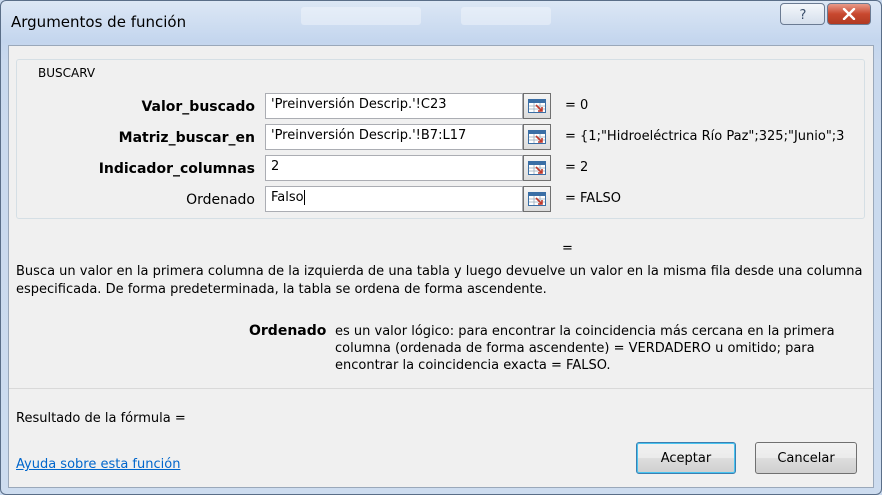 This screenshot has width=882, height=495. What do you see at coordinates (98, 464) in the screenshot?
I see `help-link: Ayuda sobre esta función` at bounding box center [98, 464].